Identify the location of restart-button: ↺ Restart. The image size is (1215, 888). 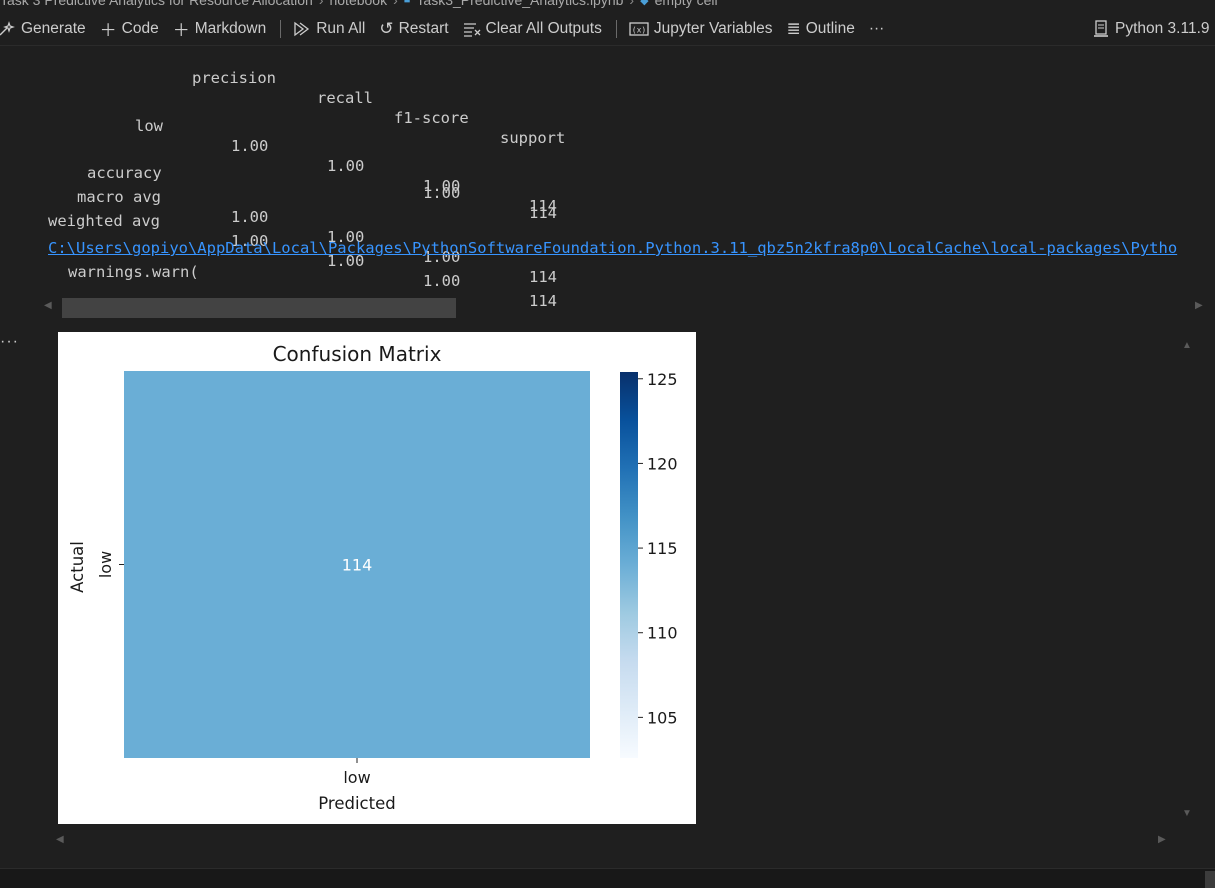
(413, 29).